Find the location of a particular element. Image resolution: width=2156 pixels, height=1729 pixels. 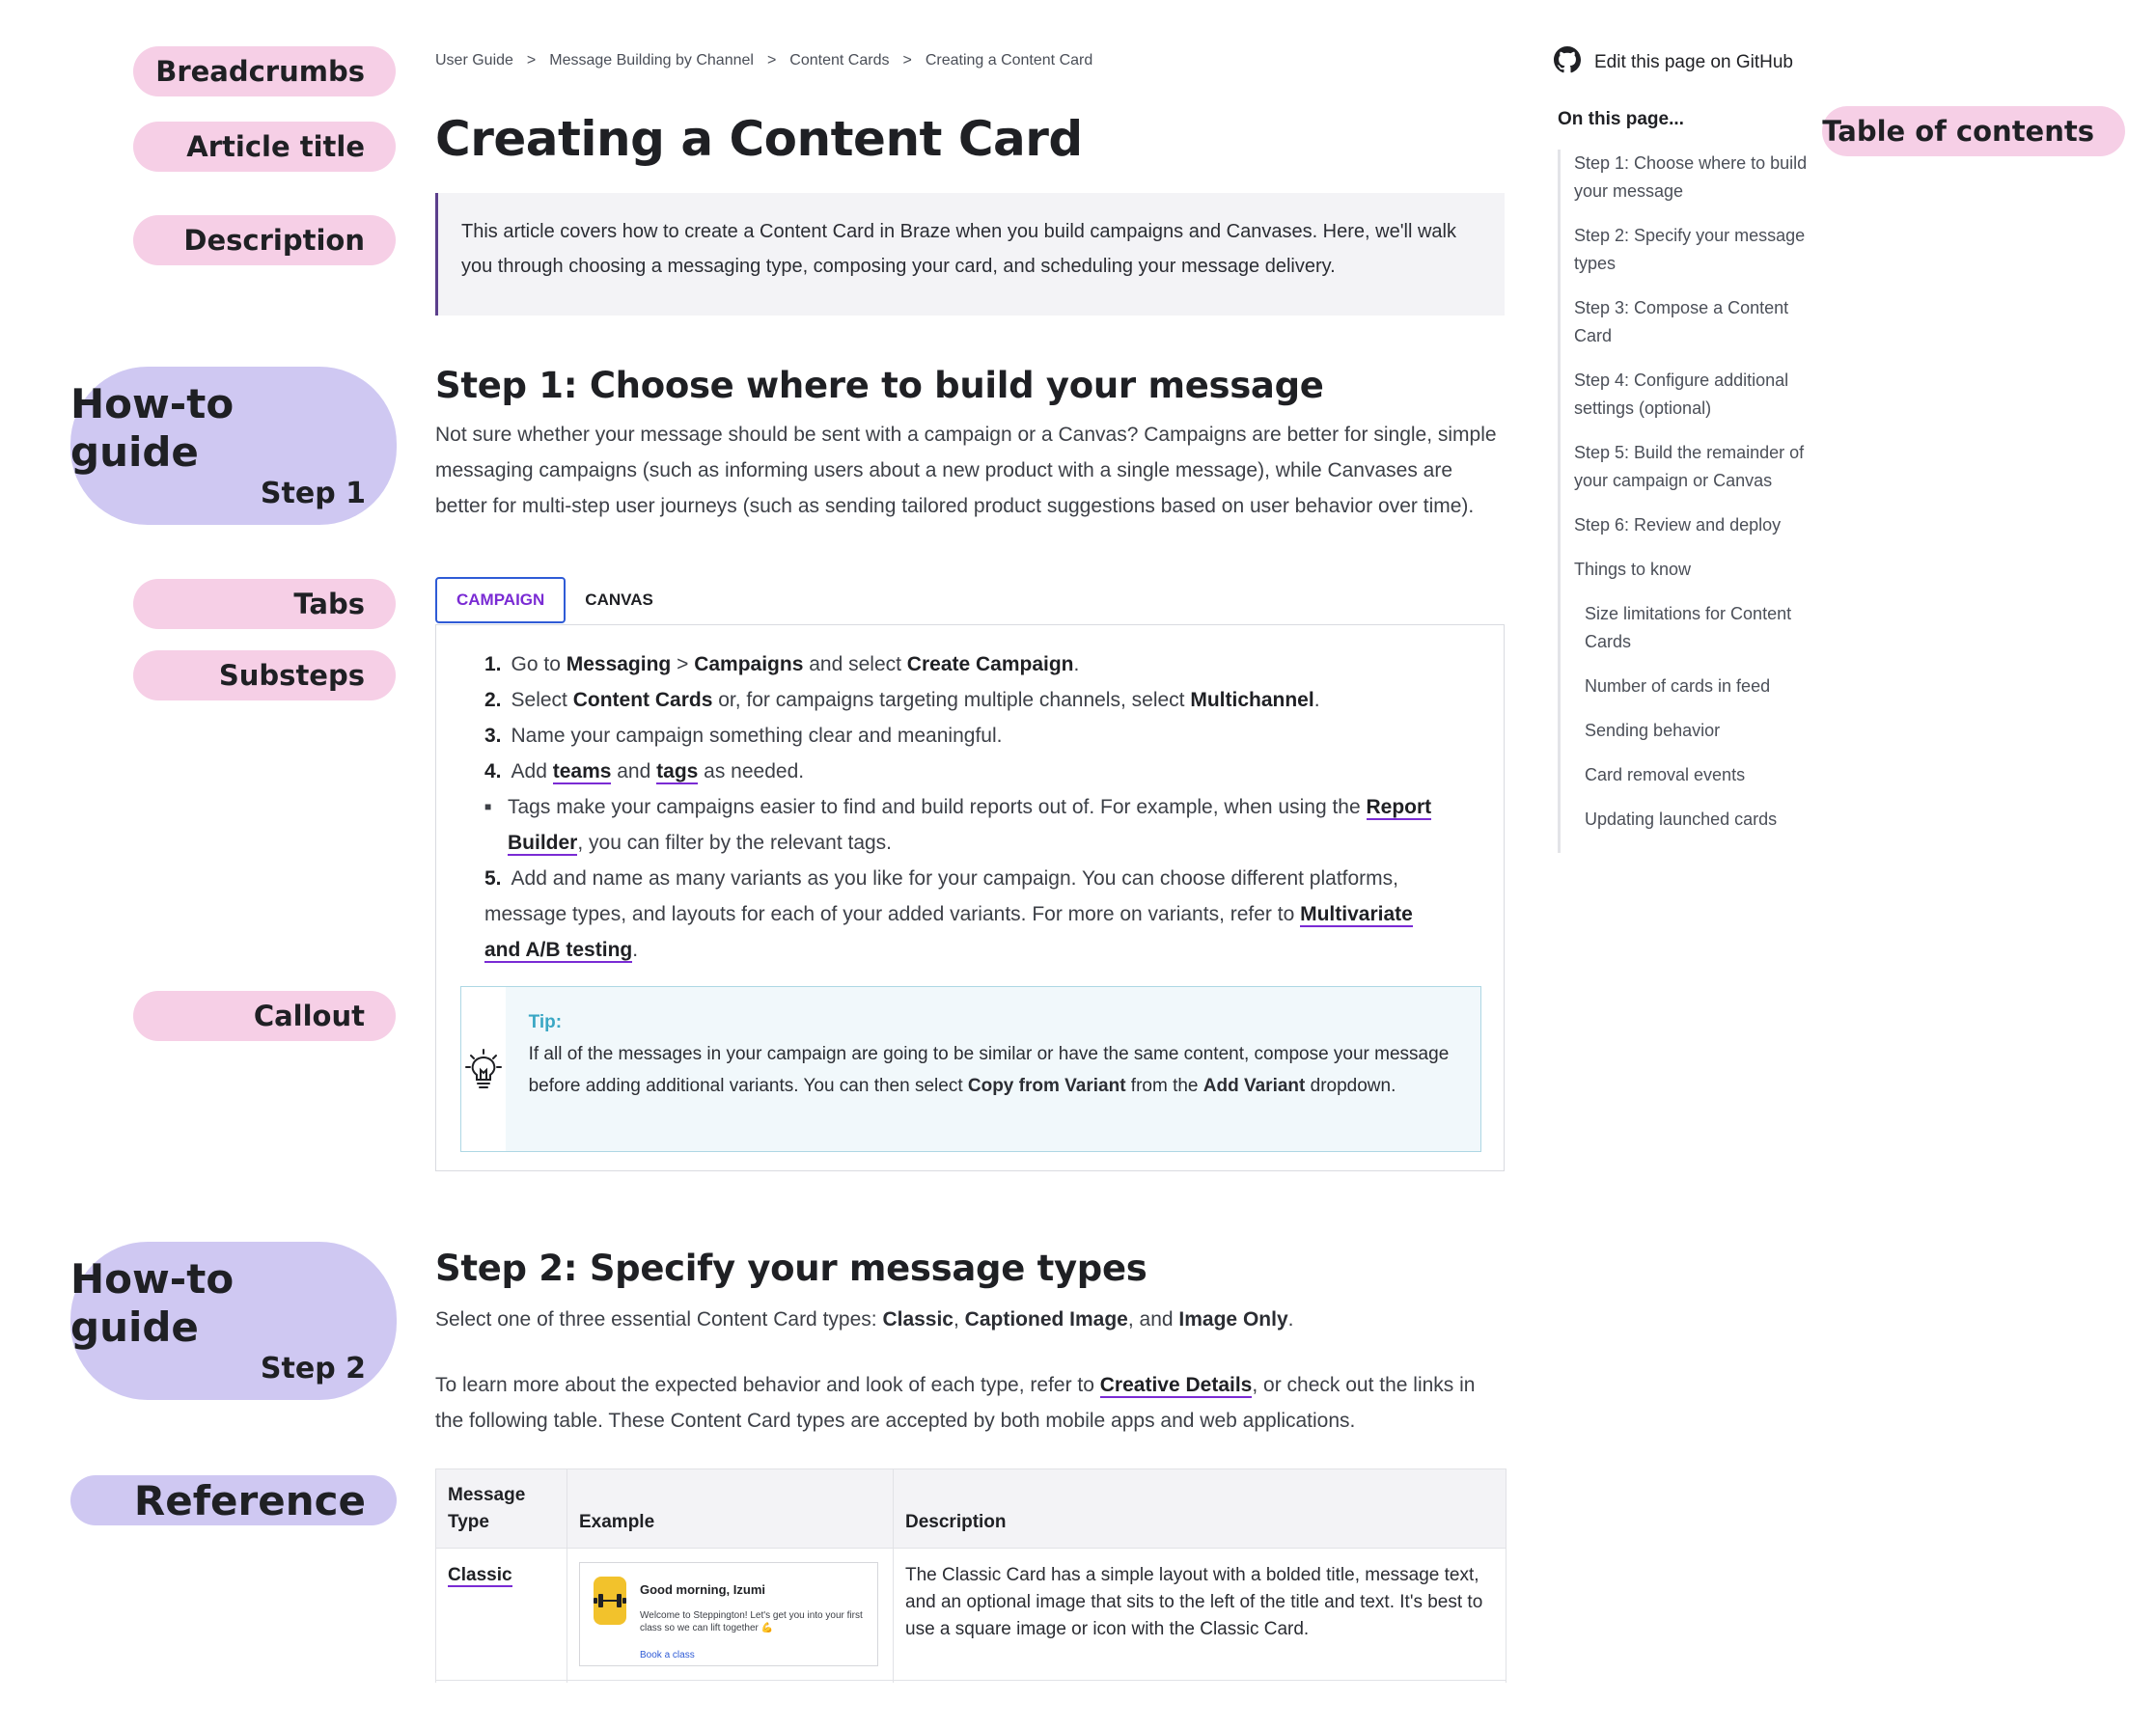

teams-link: teams is located at coordinates (582, 772).